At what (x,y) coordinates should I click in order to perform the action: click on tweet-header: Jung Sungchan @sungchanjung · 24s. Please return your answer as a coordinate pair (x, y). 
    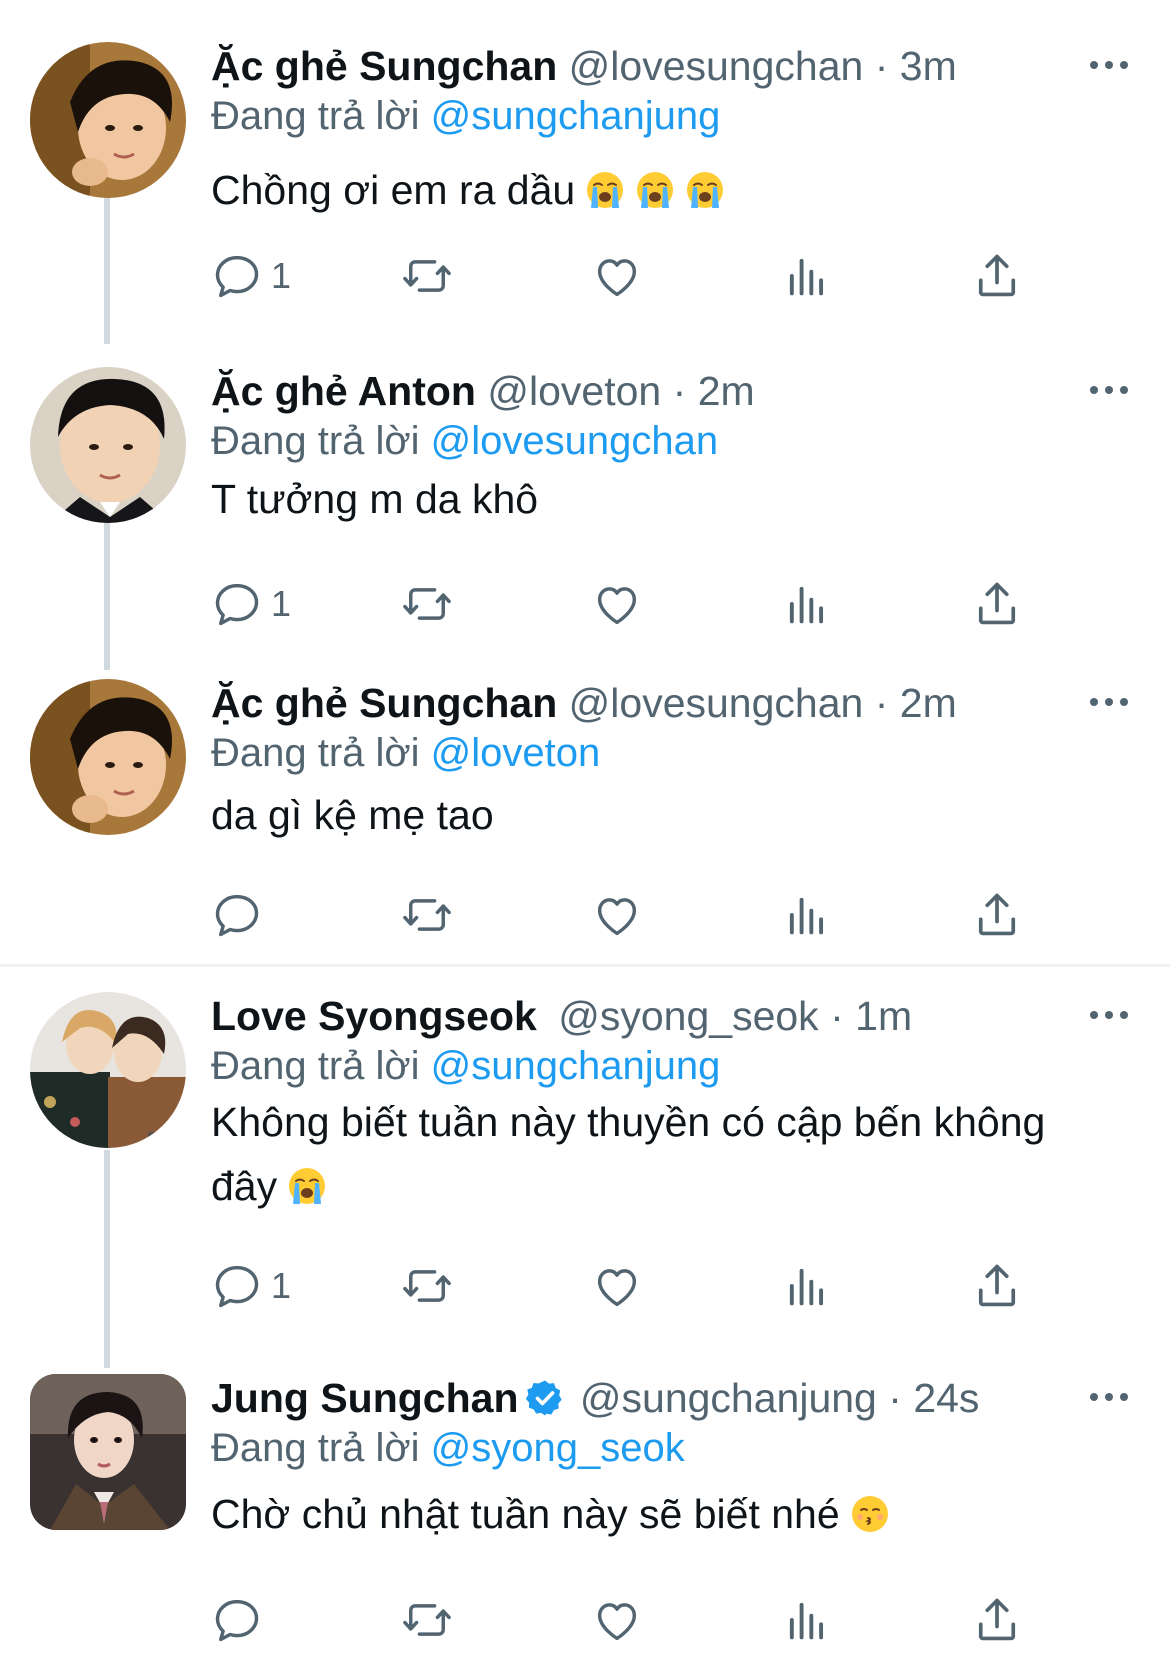
    Looking at the image, I should click on (595, 1398).